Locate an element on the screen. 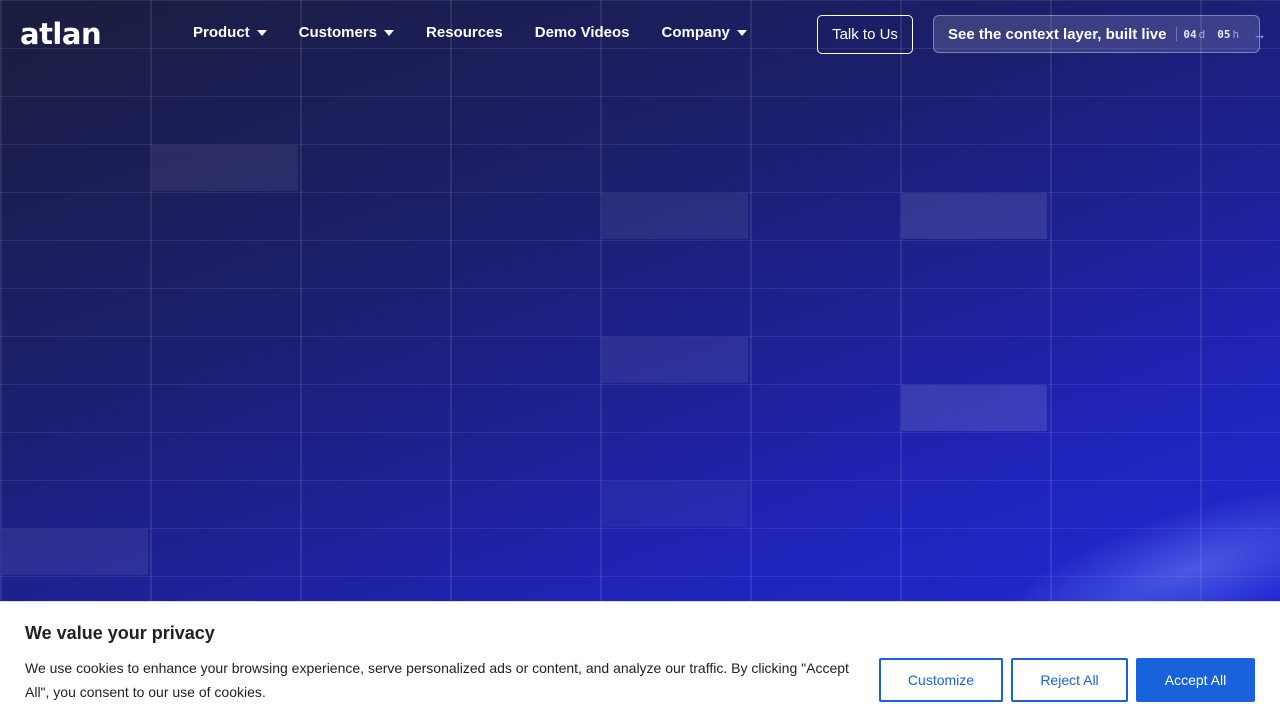 The width and height of the screenshot is (1280, 720). countdown-hours-unit: h is located at coordinates (1236, 34).